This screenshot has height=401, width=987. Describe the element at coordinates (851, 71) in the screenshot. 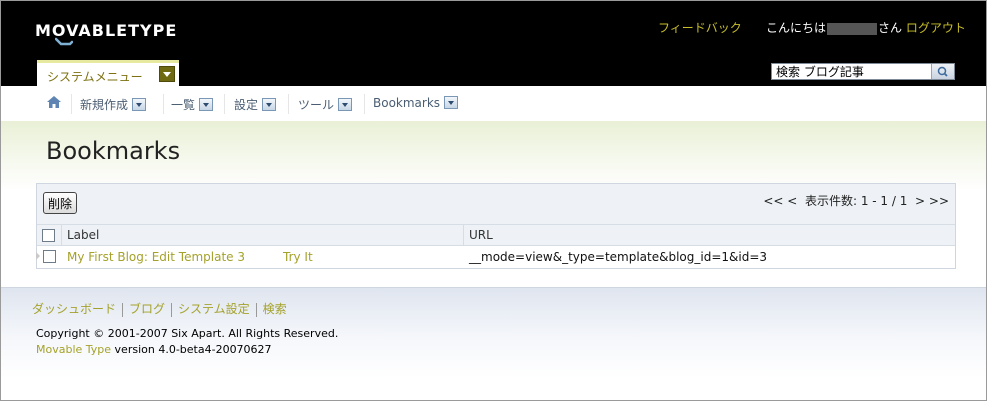

I see `search-input` at that location.